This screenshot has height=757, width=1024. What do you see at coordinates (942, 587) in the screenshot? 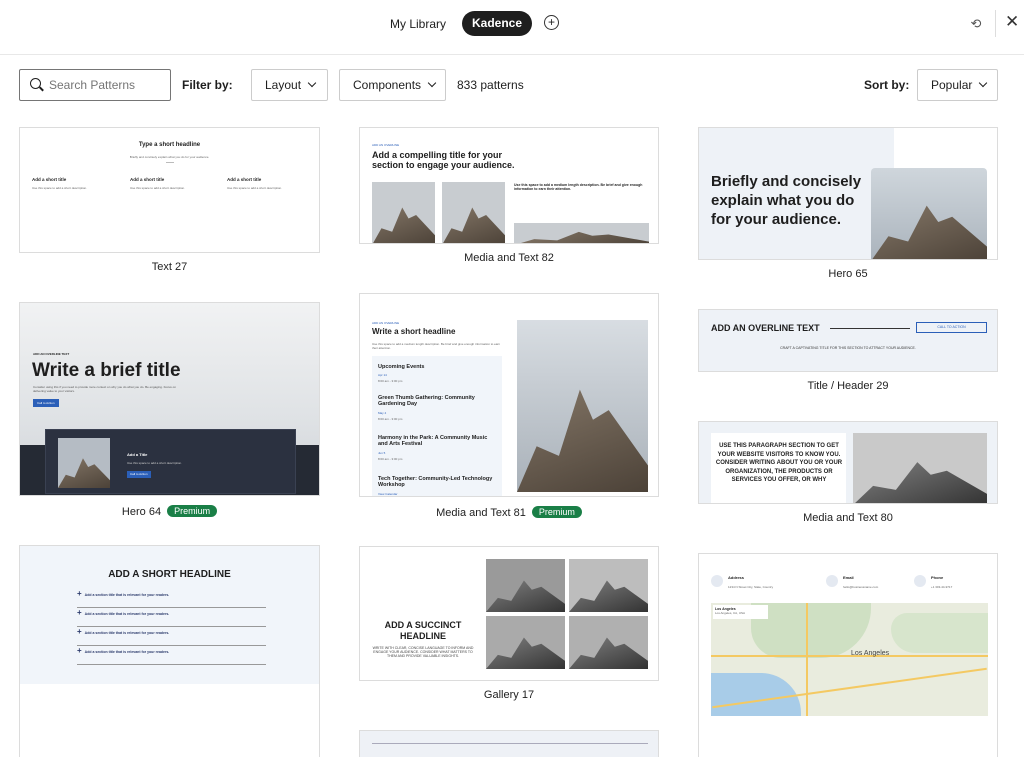
I see `phone-value: +1 303-44-9717` at bounding box center [942, 587].